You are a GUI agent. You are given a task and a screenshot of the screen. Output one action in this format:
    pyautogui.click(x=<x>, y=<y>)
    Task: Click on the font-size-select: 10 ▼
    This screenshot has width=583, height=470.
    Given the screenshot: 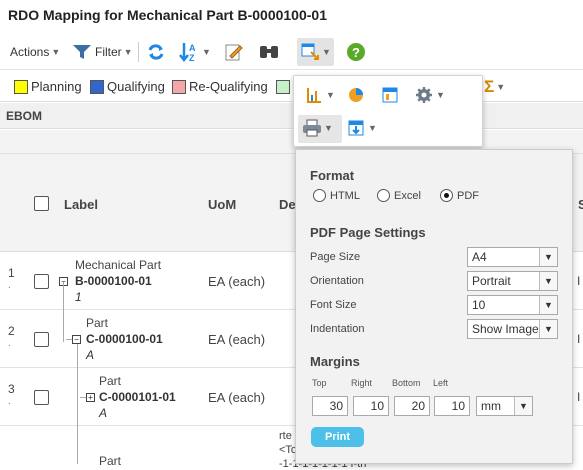 What is the action you would take?
    pyautogui.click(x=512, y=305)
    